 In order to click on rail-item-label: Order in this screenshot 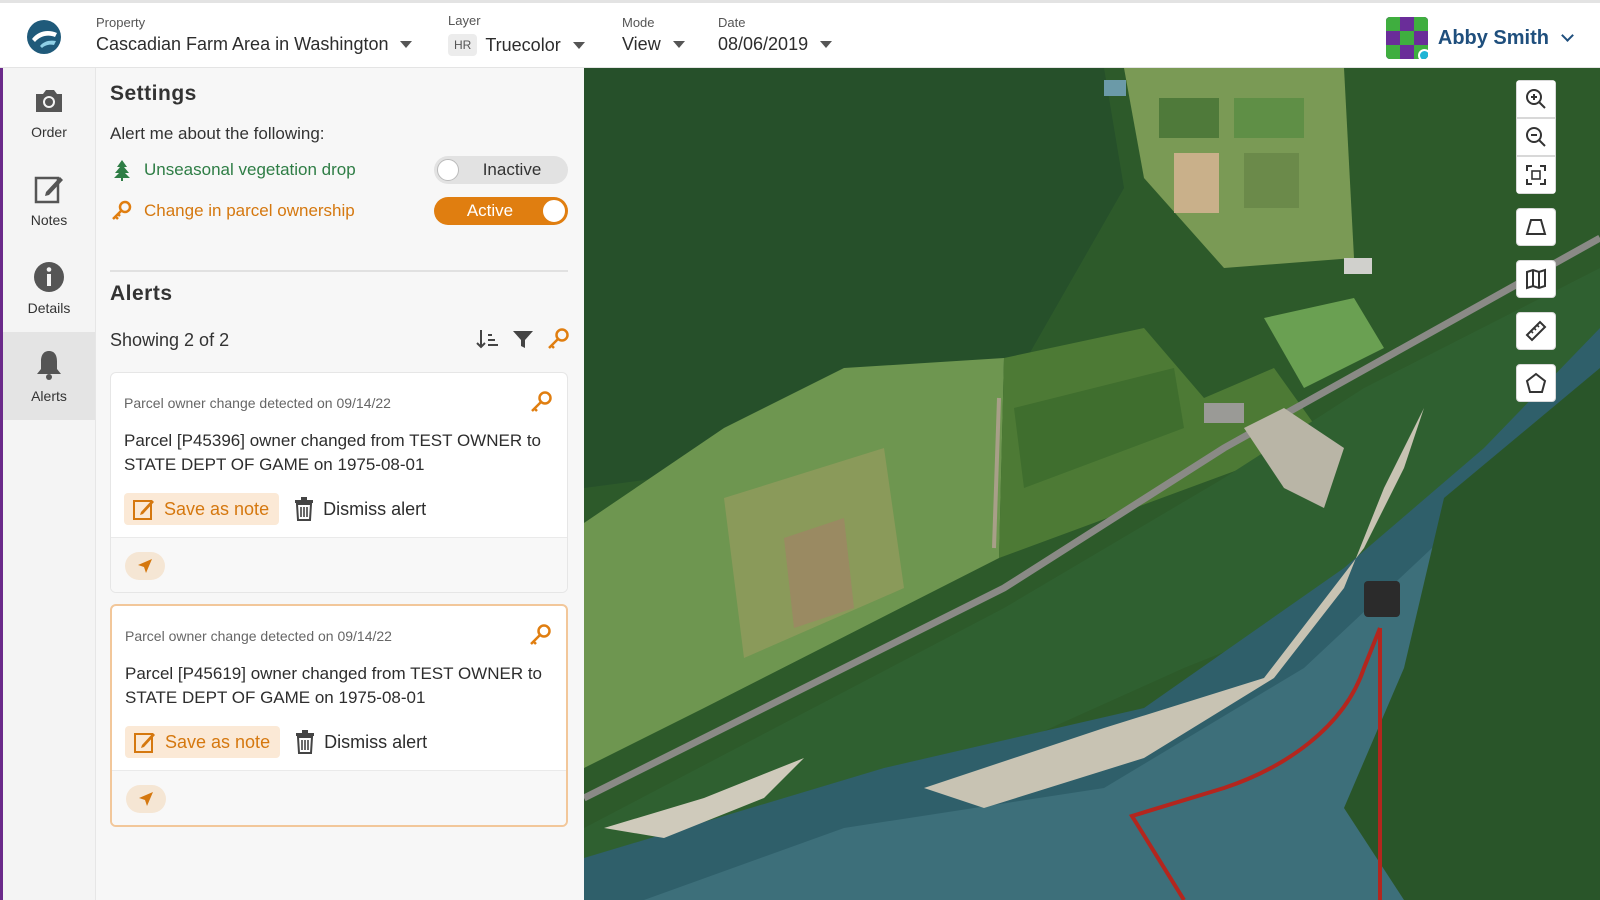, I will do `click(49, 132)`.